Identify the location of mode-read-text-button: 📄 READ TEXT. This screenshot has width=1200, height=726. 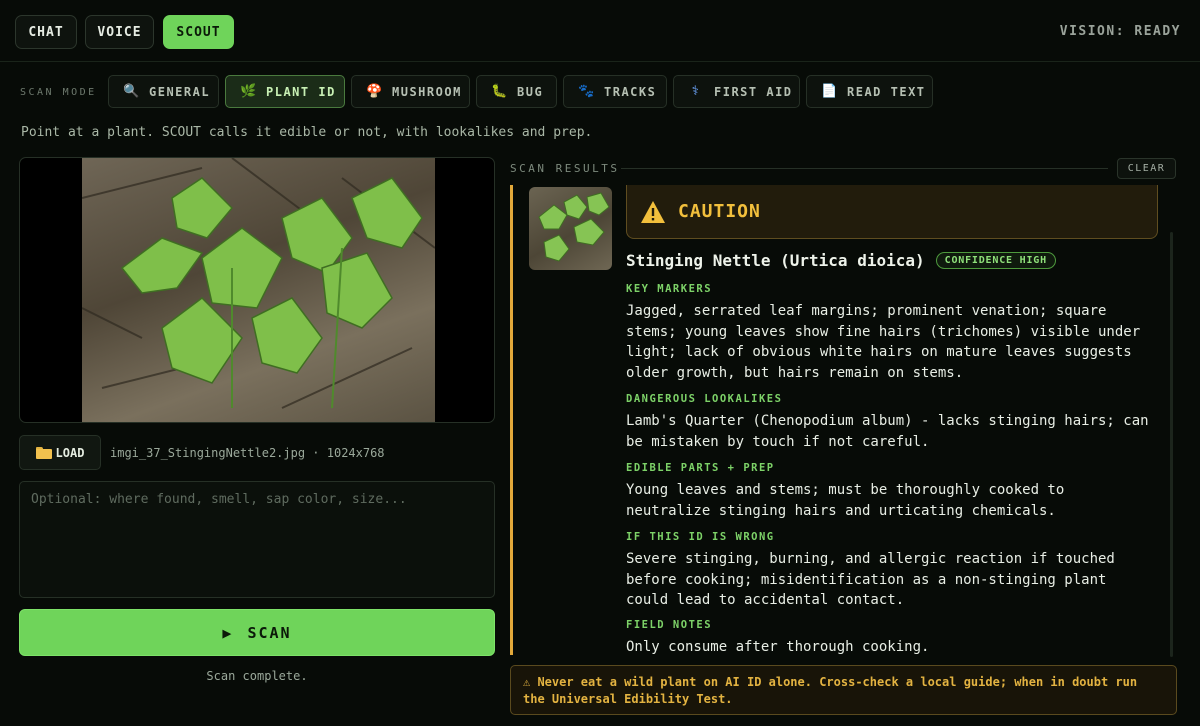
(869, 91).